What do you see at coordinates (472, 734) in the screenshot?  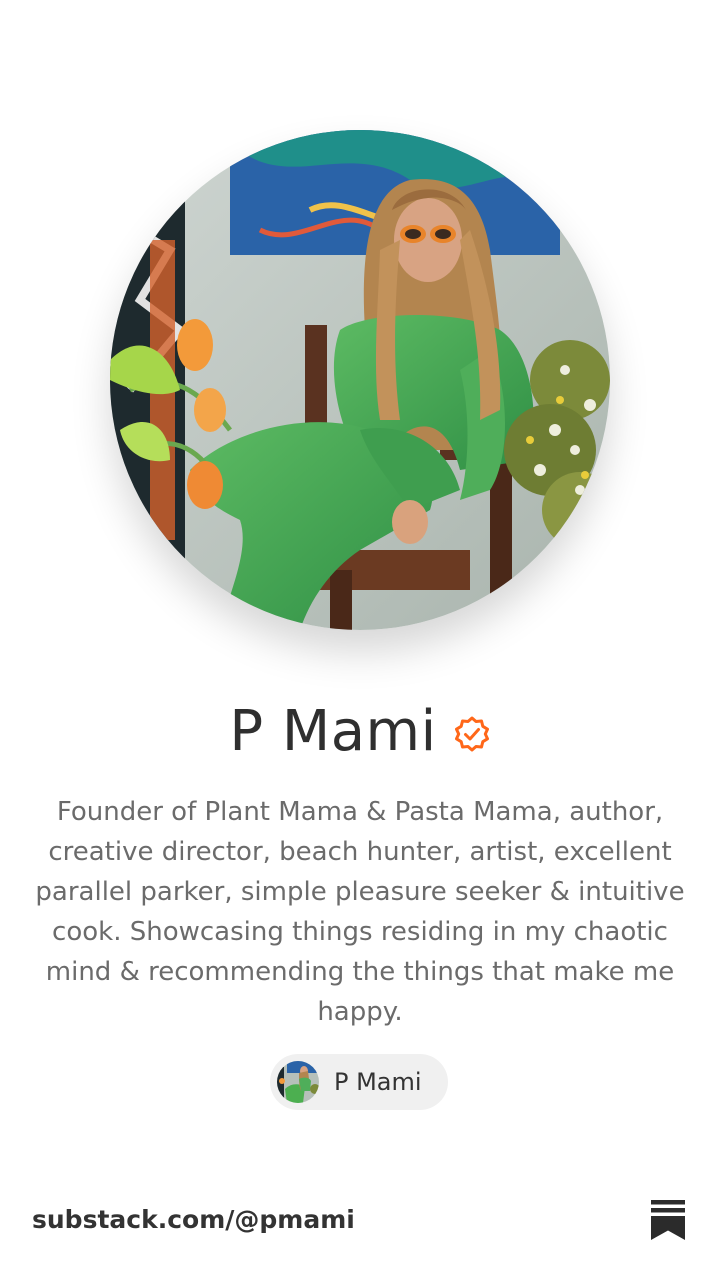 I see `verified-badge-icon` at bounding box center [472, 734].